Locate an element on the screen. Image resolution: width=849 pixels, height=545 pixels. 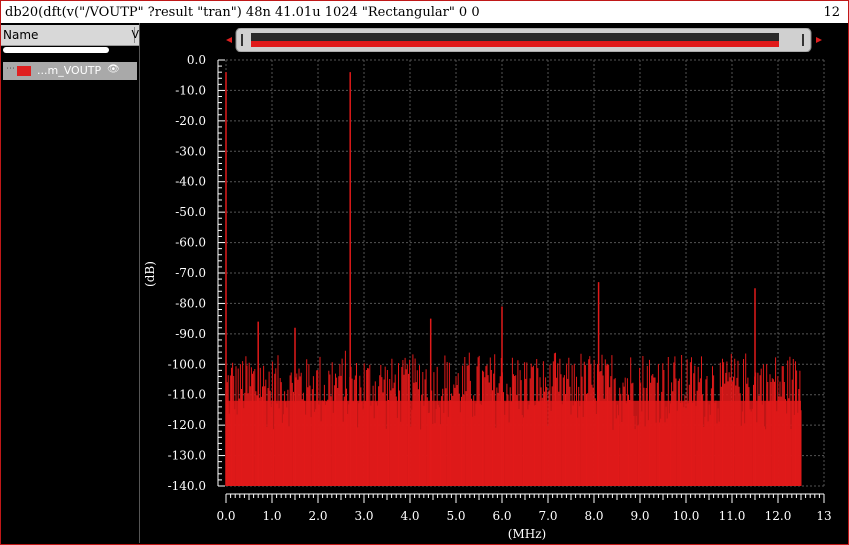
tree-branch-icon: ⋯ is located at coordinates (10, 69).